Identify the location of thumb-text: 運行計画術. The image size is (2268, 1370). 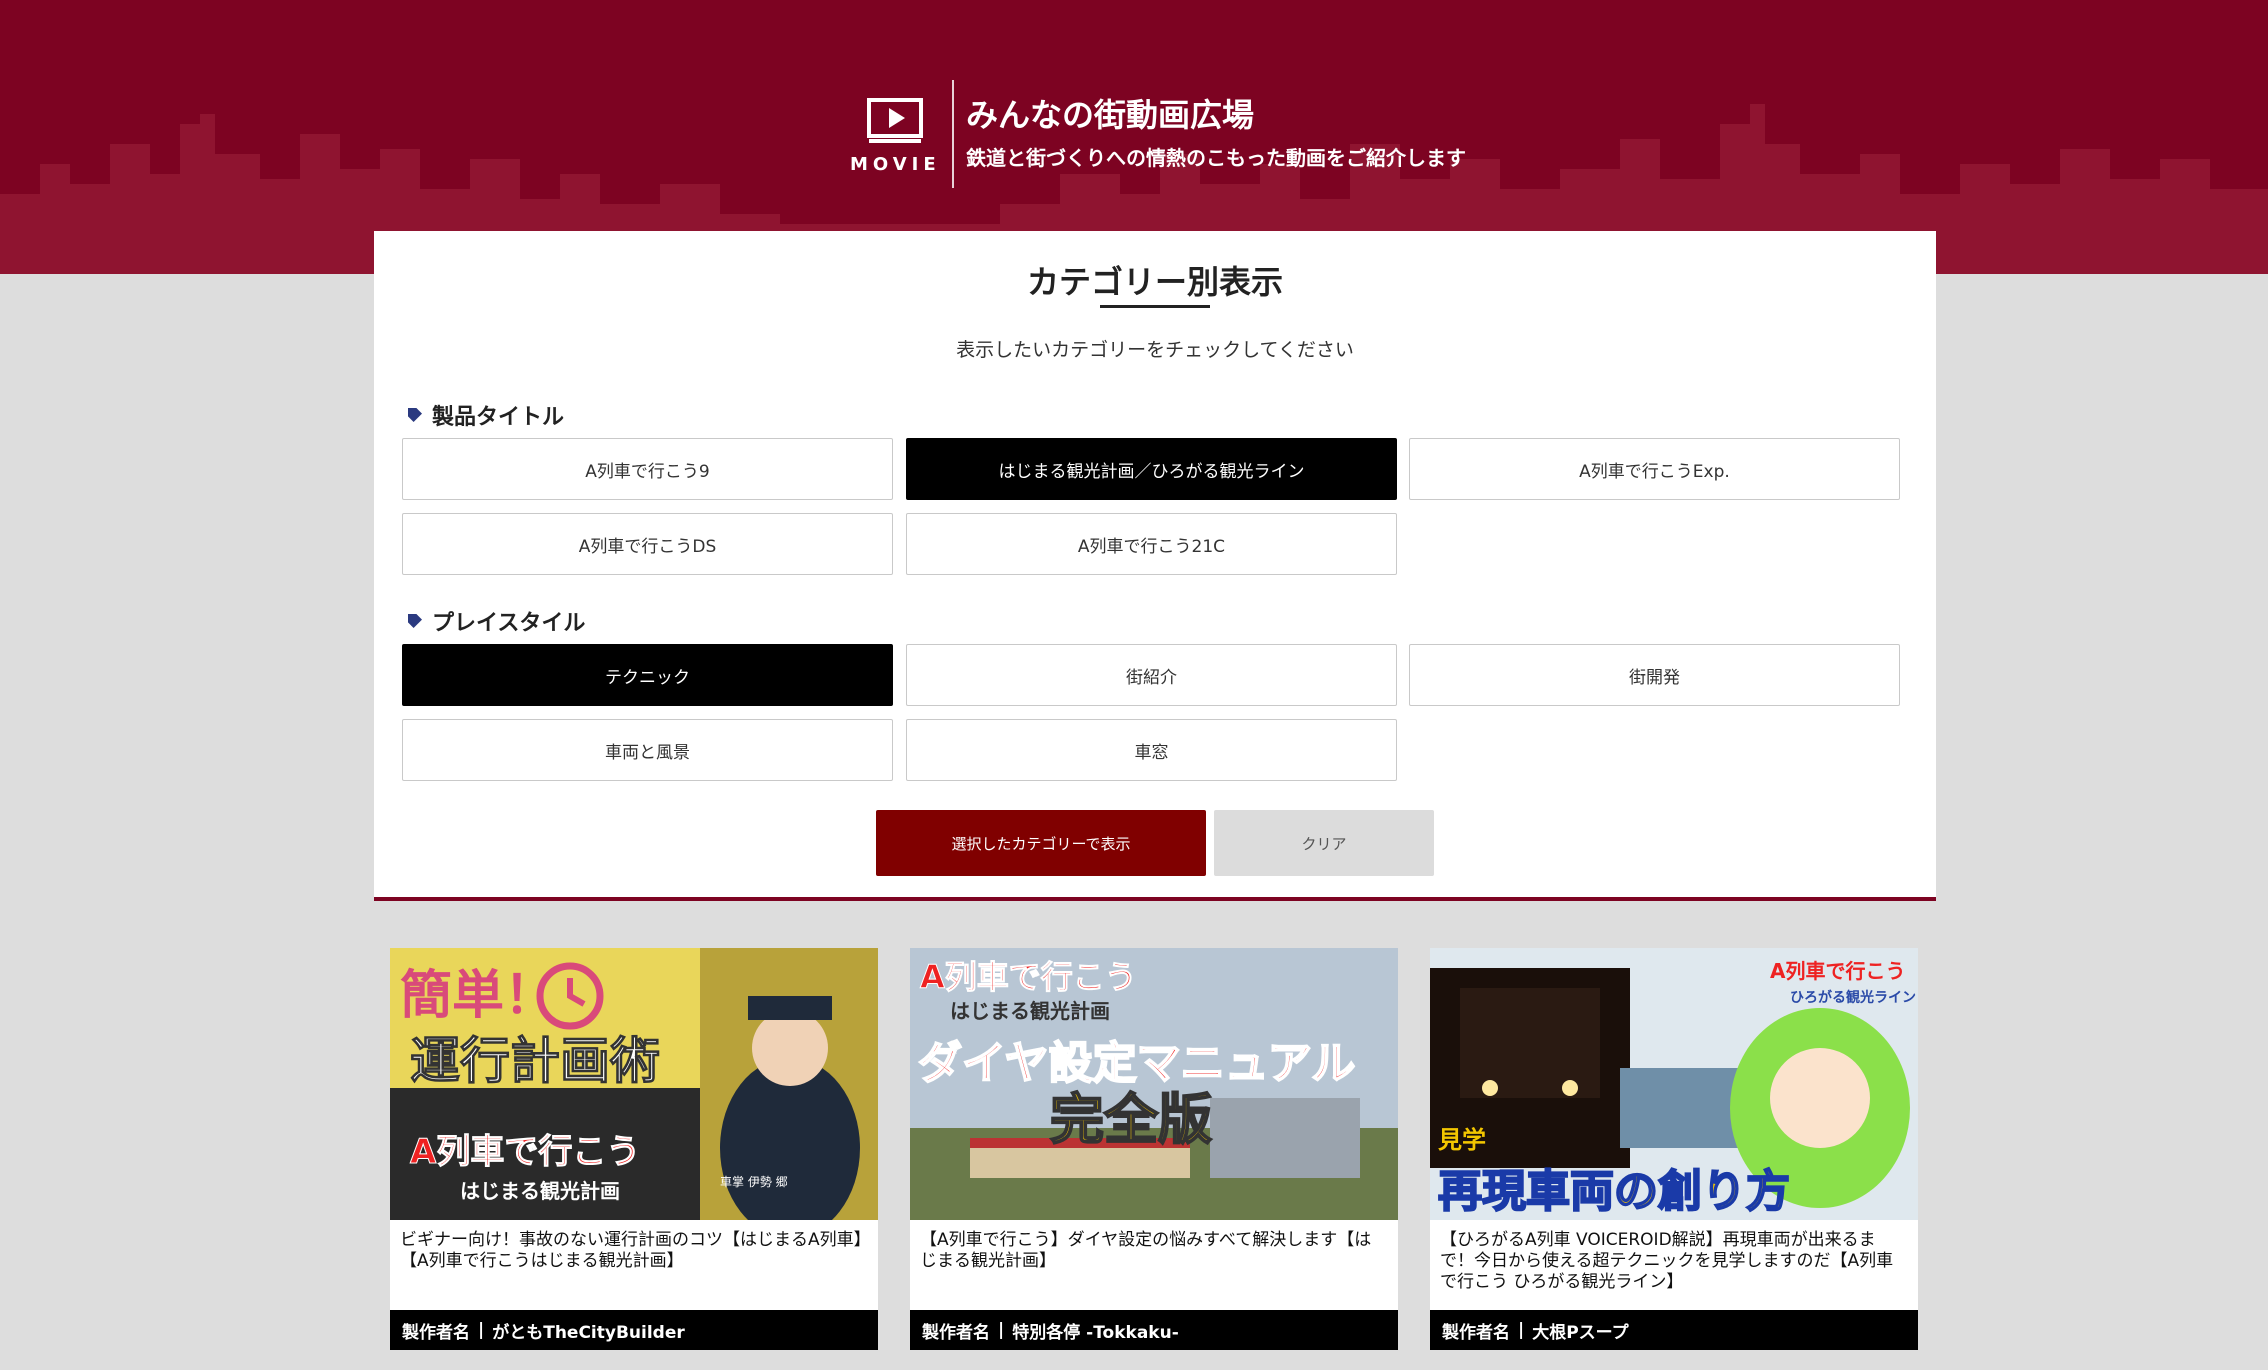
(535, 1061).